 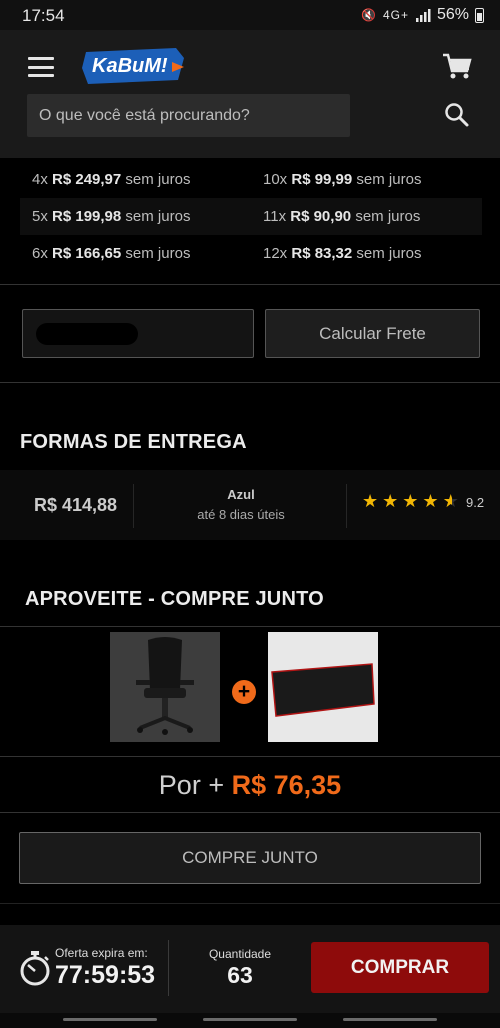 What do you see at coordinates (400, 967) in the screenshot?
I see `buy-button: COMPRAR` at bounding box center [400, 967].